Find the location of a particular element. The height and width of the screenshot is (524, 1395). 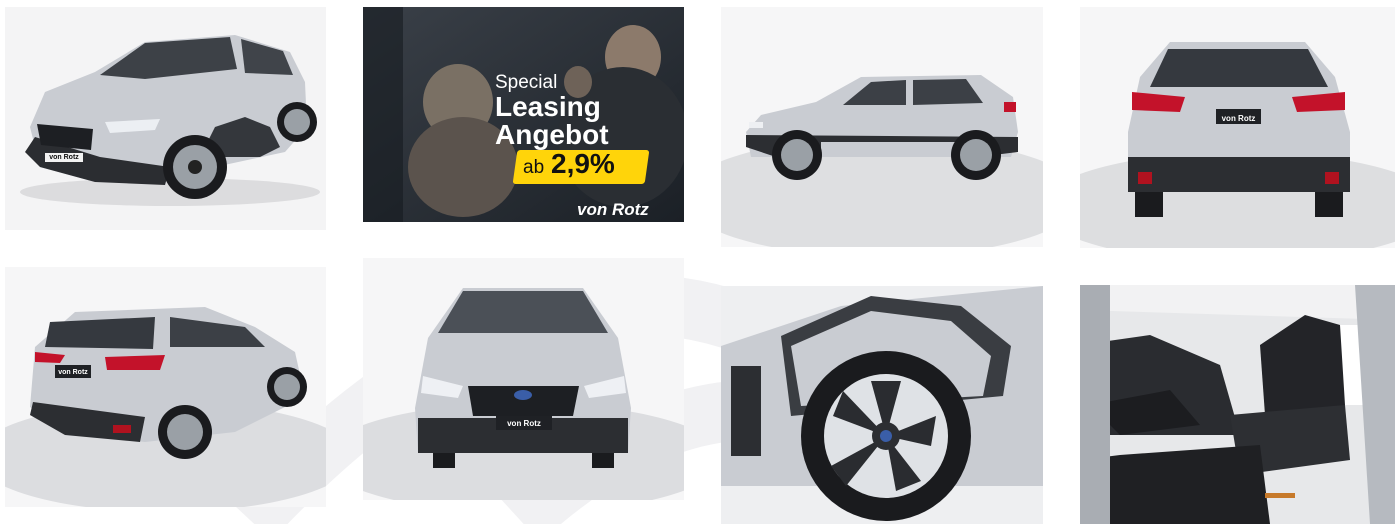

car-image-side-profile is located at coordinates (882, 127).